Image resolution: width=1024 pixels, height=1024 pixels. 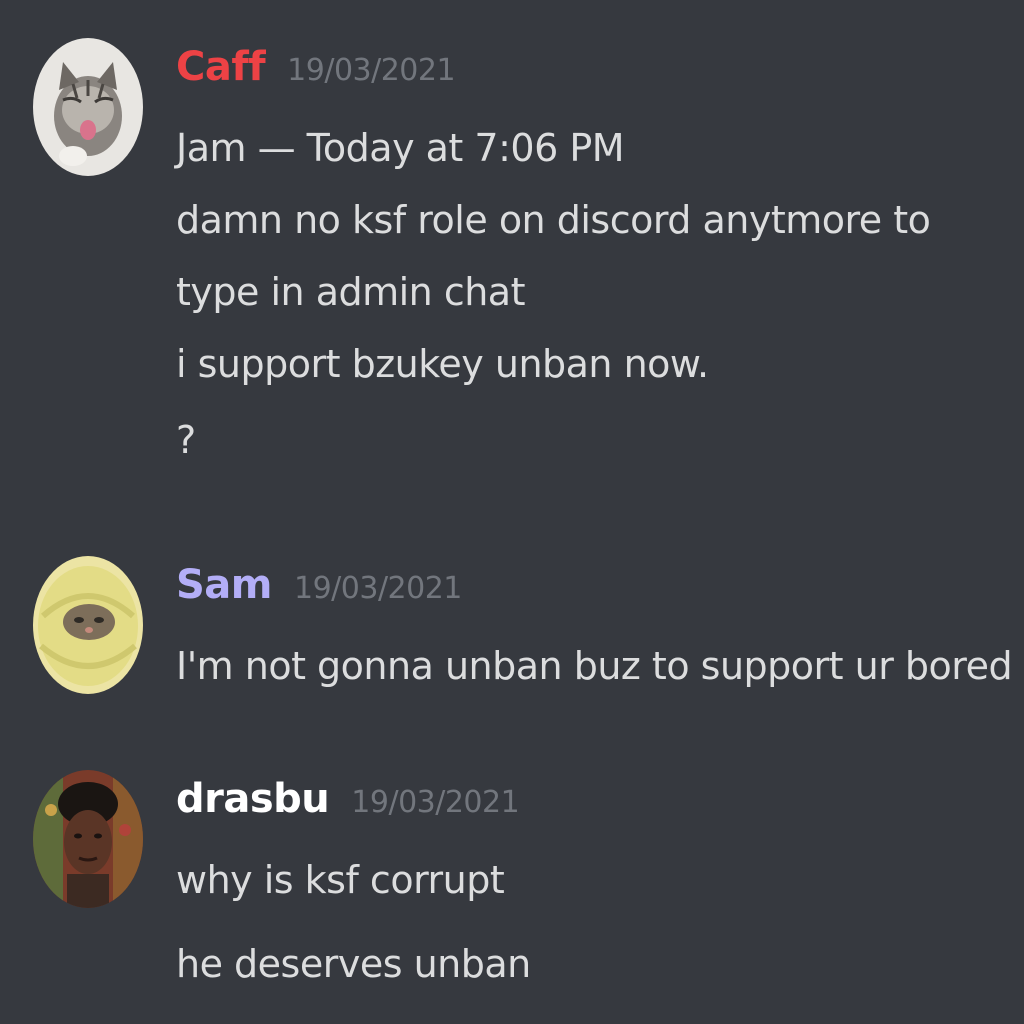 I want to click on message-line: i support bzukey unban now., so click(x=442, y=364).